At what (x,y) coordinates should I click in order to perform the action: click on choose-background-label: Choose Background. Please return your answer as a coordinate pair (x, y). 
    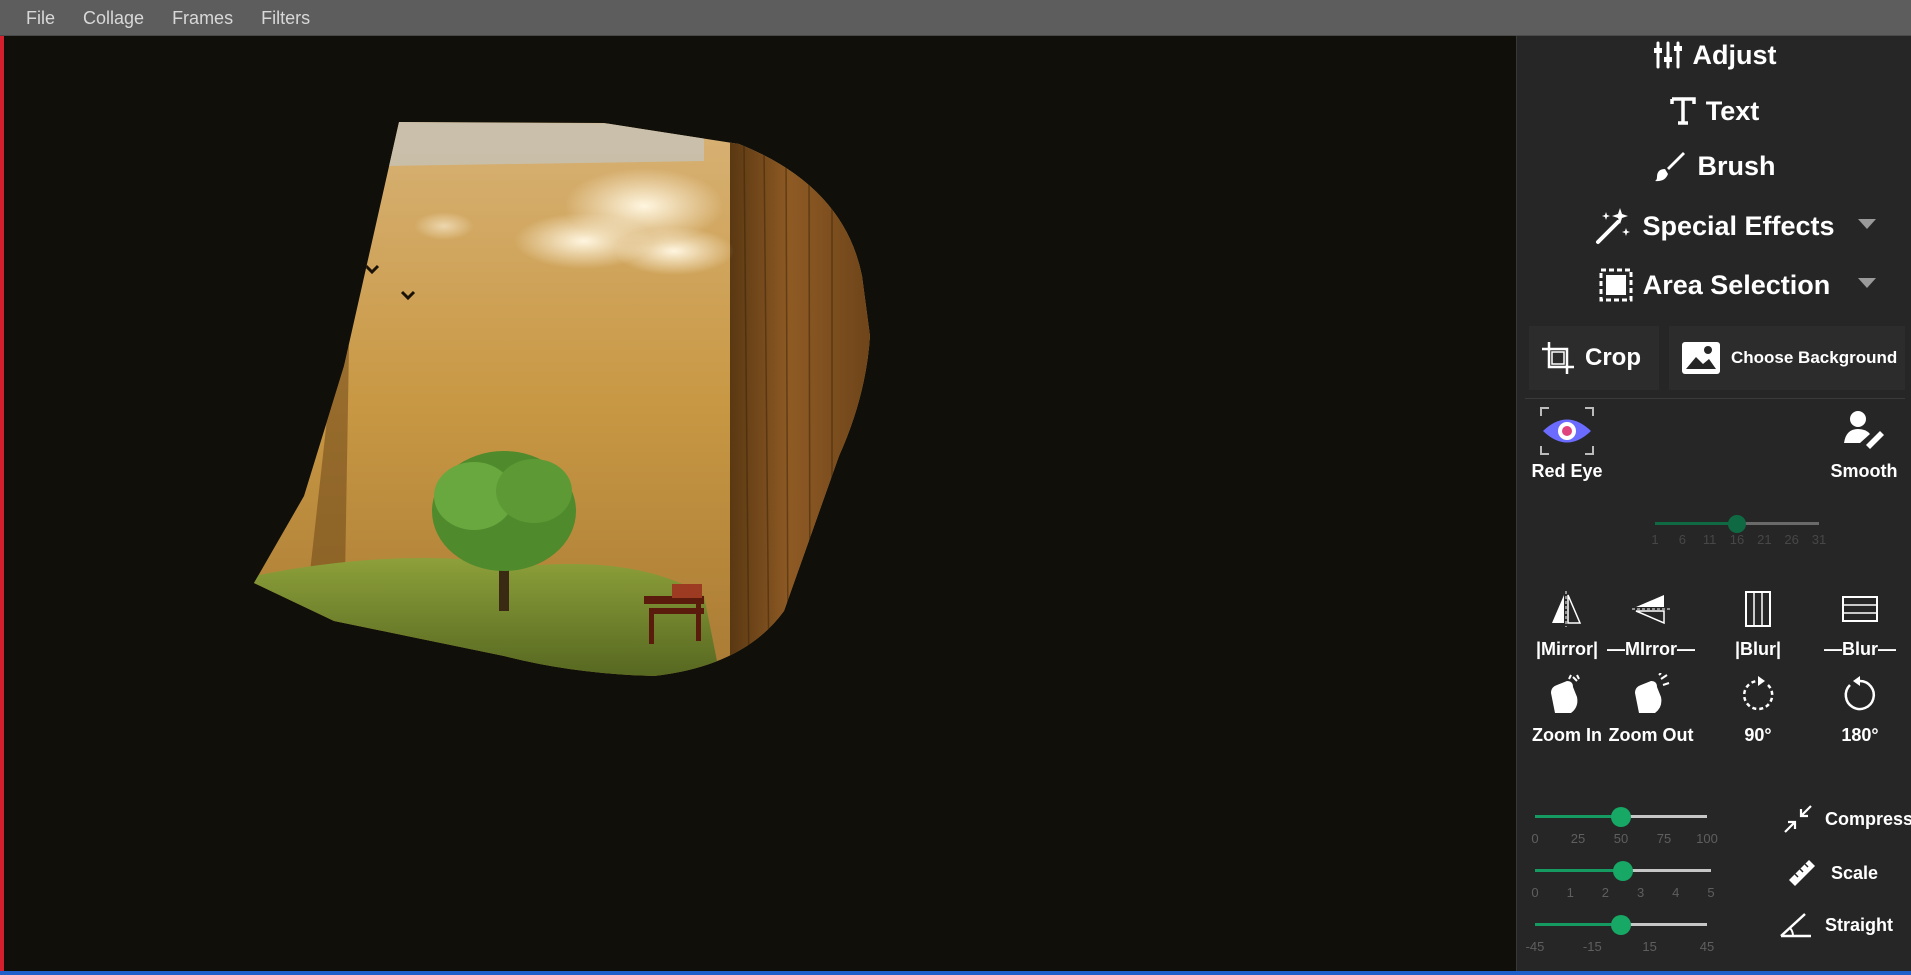
    Looking at the image, I should click on (1814, 357).